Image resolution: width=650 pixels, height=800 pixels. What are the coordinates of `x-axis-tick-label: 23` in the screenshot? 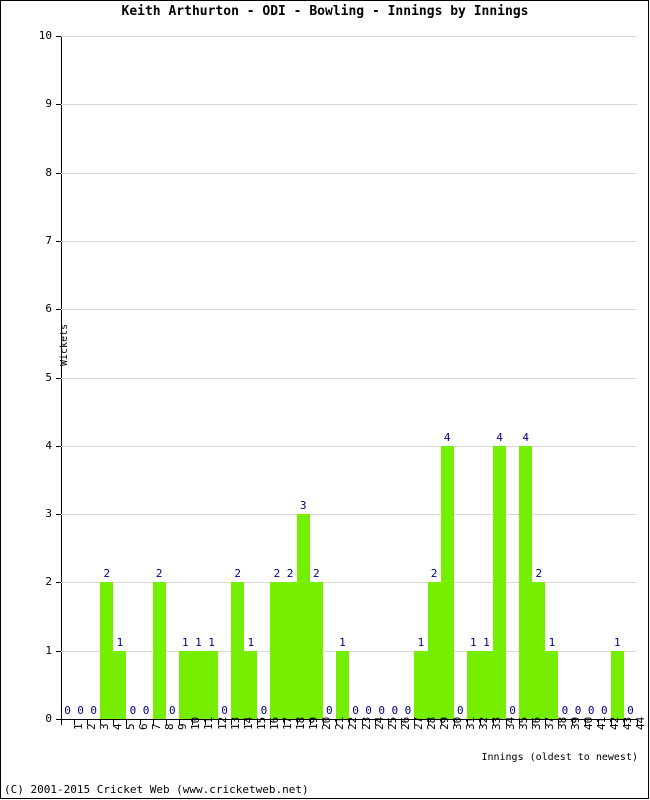 It's located at (366, 723).